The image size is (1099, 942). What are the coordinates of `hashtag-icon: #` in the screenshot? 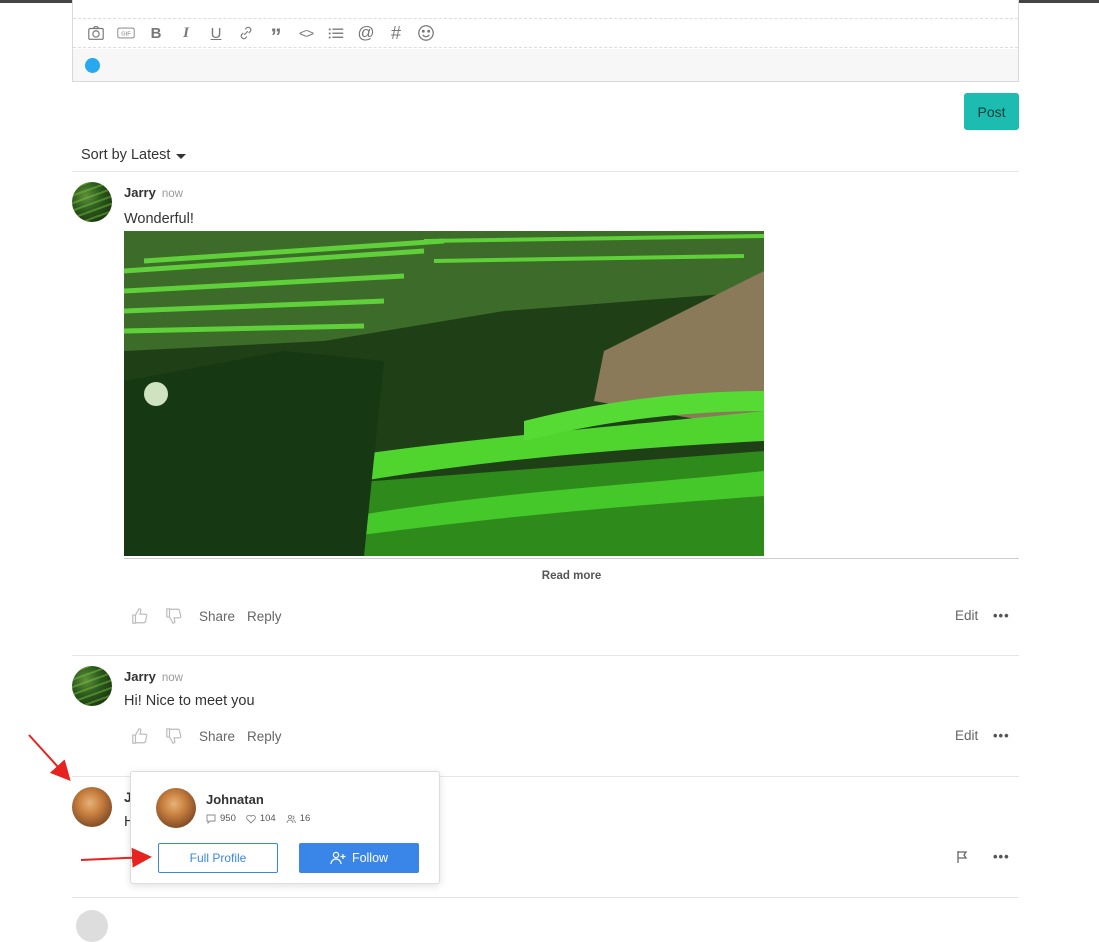 It's located at (396, 33).